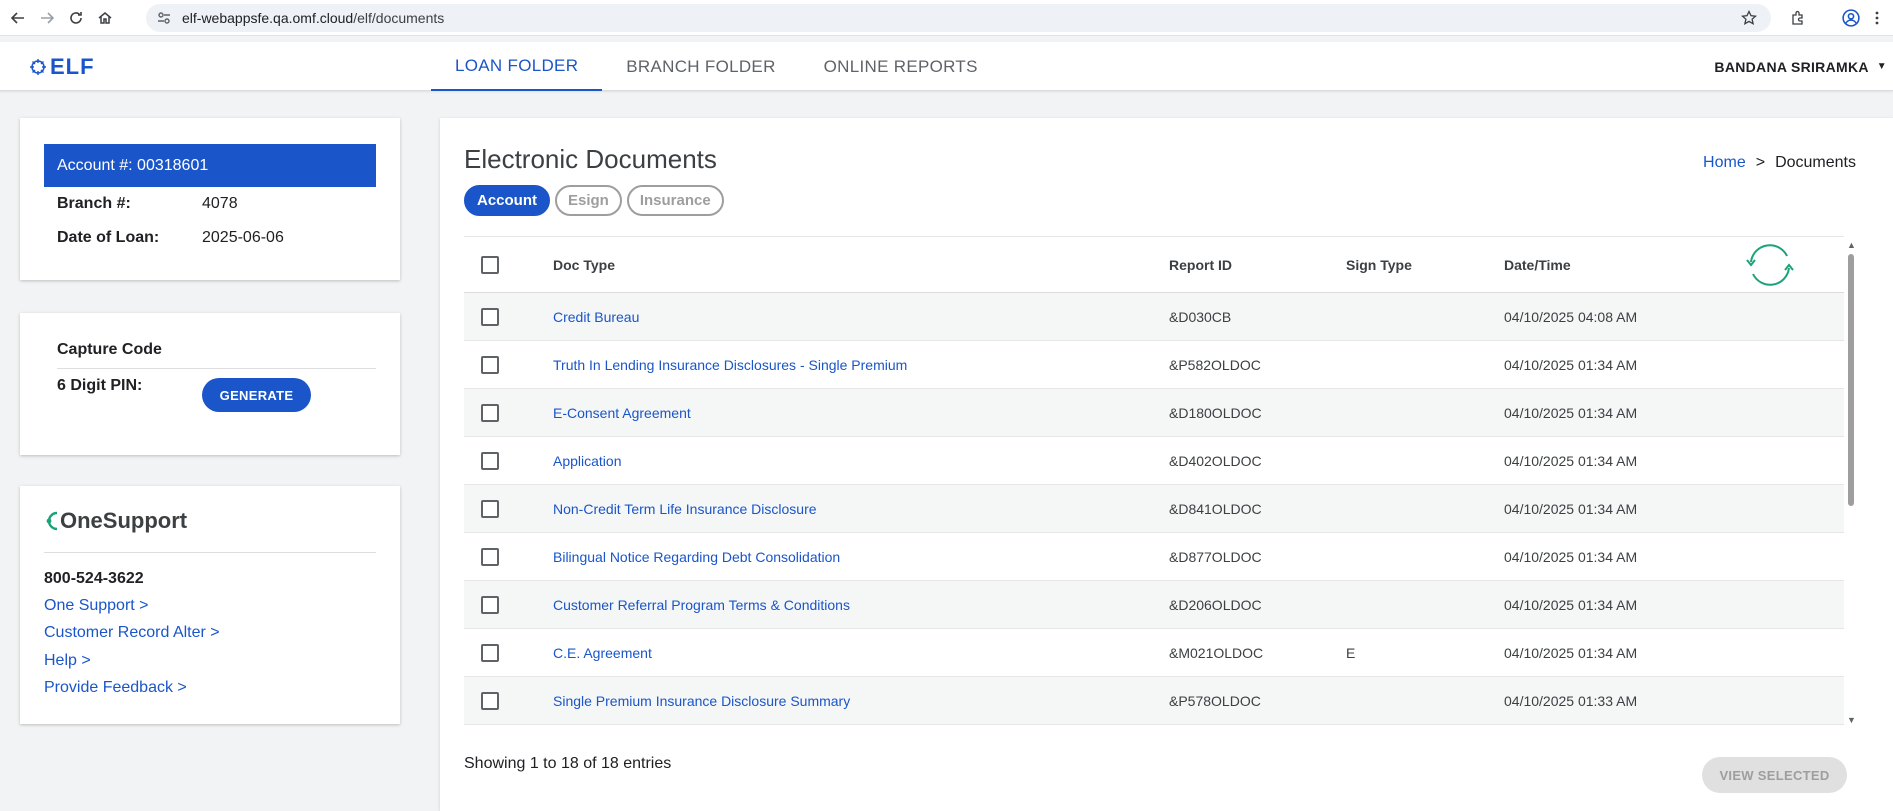 The image size is (1893, 811). I want to click on capture-code-card: Capture Code 6 Digit PIN: GENERATE, so click(210, 384).